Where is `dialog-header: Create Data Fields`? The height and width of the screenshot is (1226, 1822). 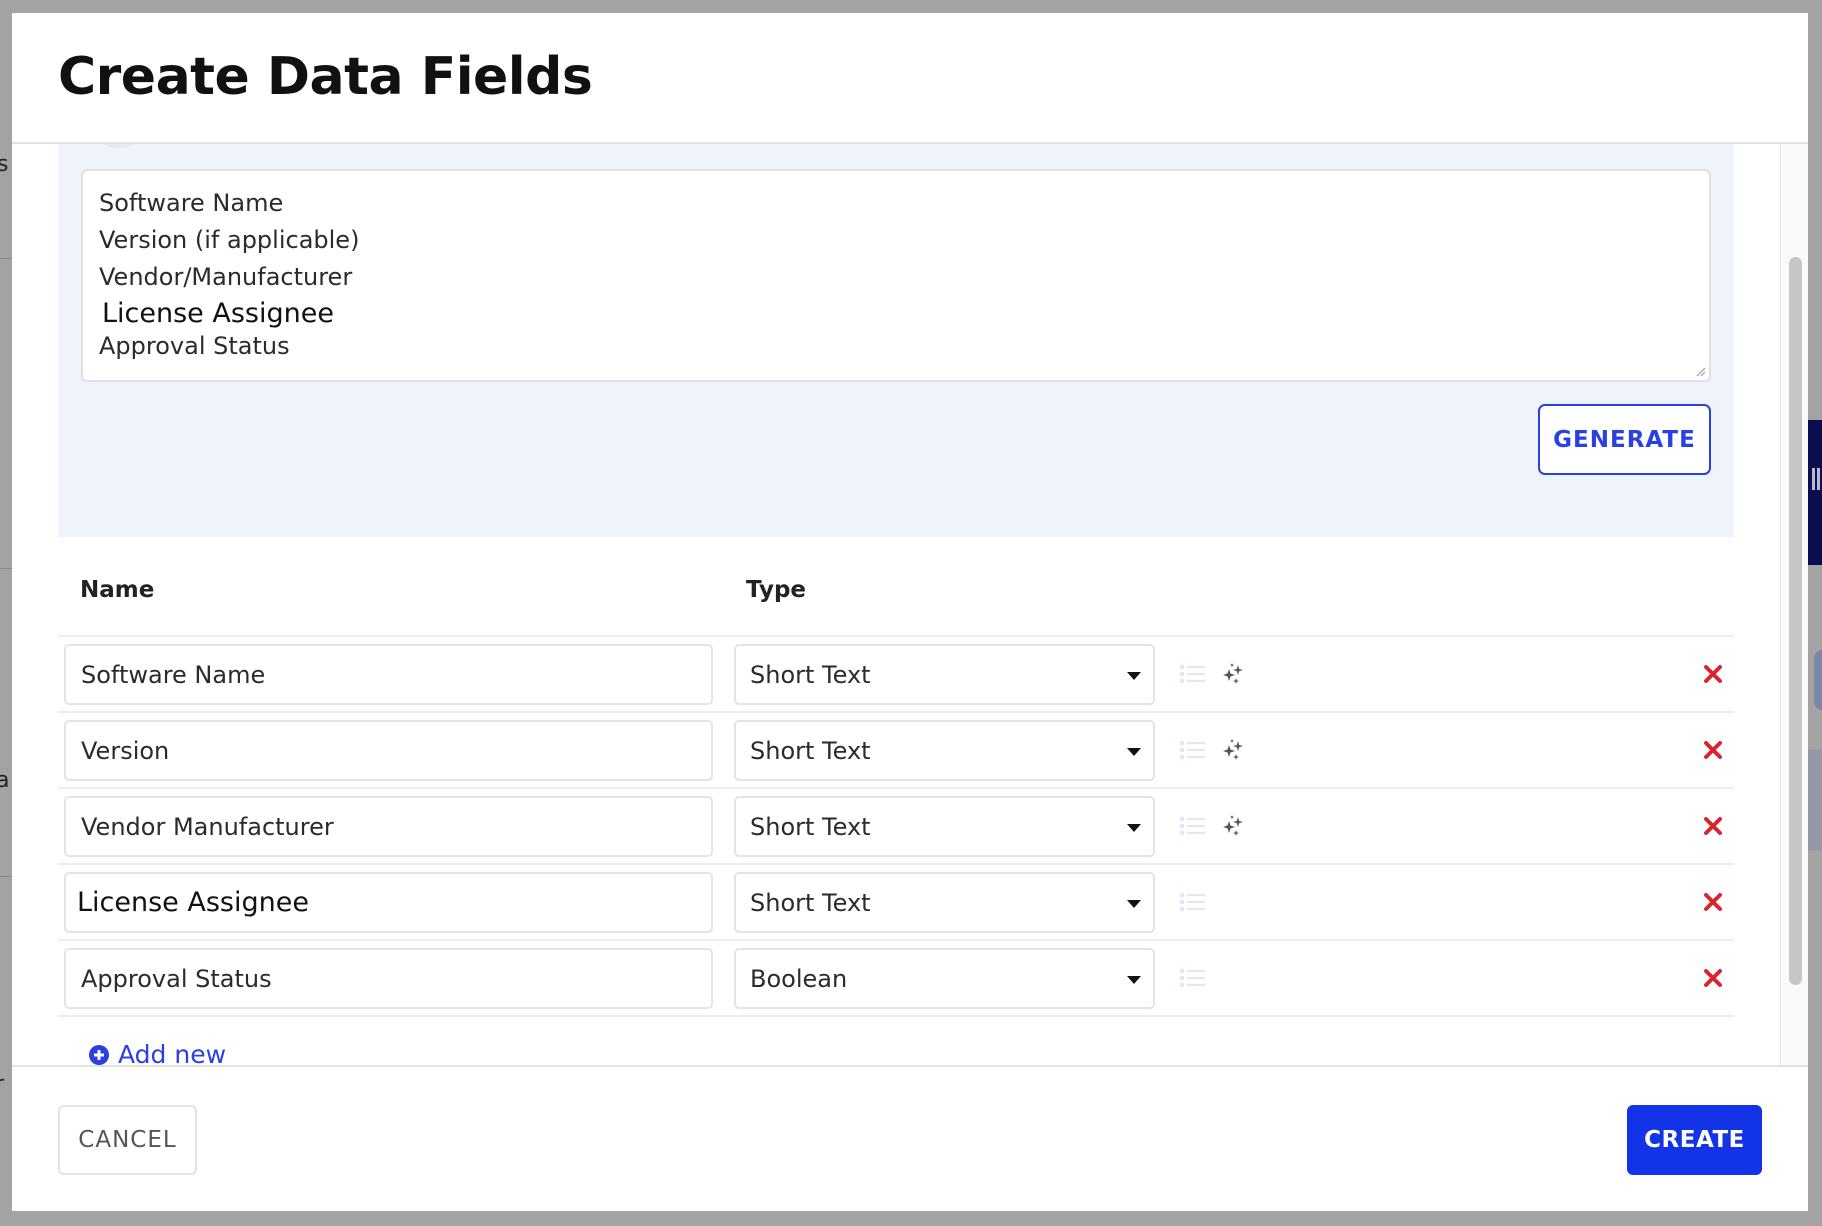
dialog-header: Create Data Fields is located at coordinates (910, 78).